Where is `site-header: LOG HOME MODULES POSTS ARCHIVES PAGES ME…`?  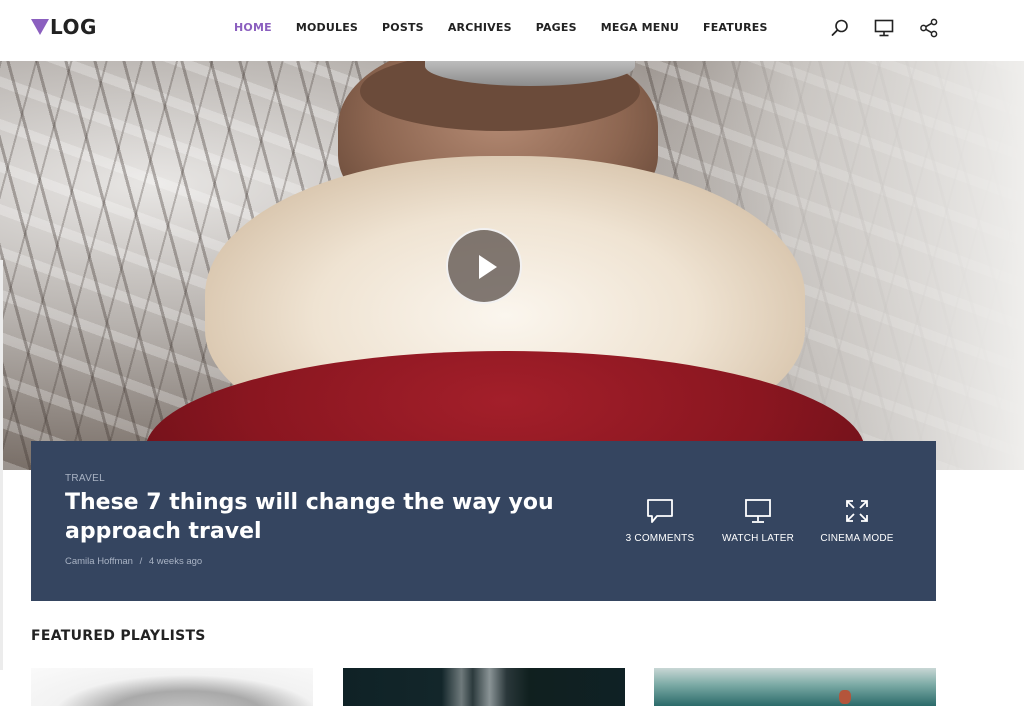
site-header: LOG HOME MODULES POSTS ARCHIVES PAGES ME… is located at coordinates (512, 30).